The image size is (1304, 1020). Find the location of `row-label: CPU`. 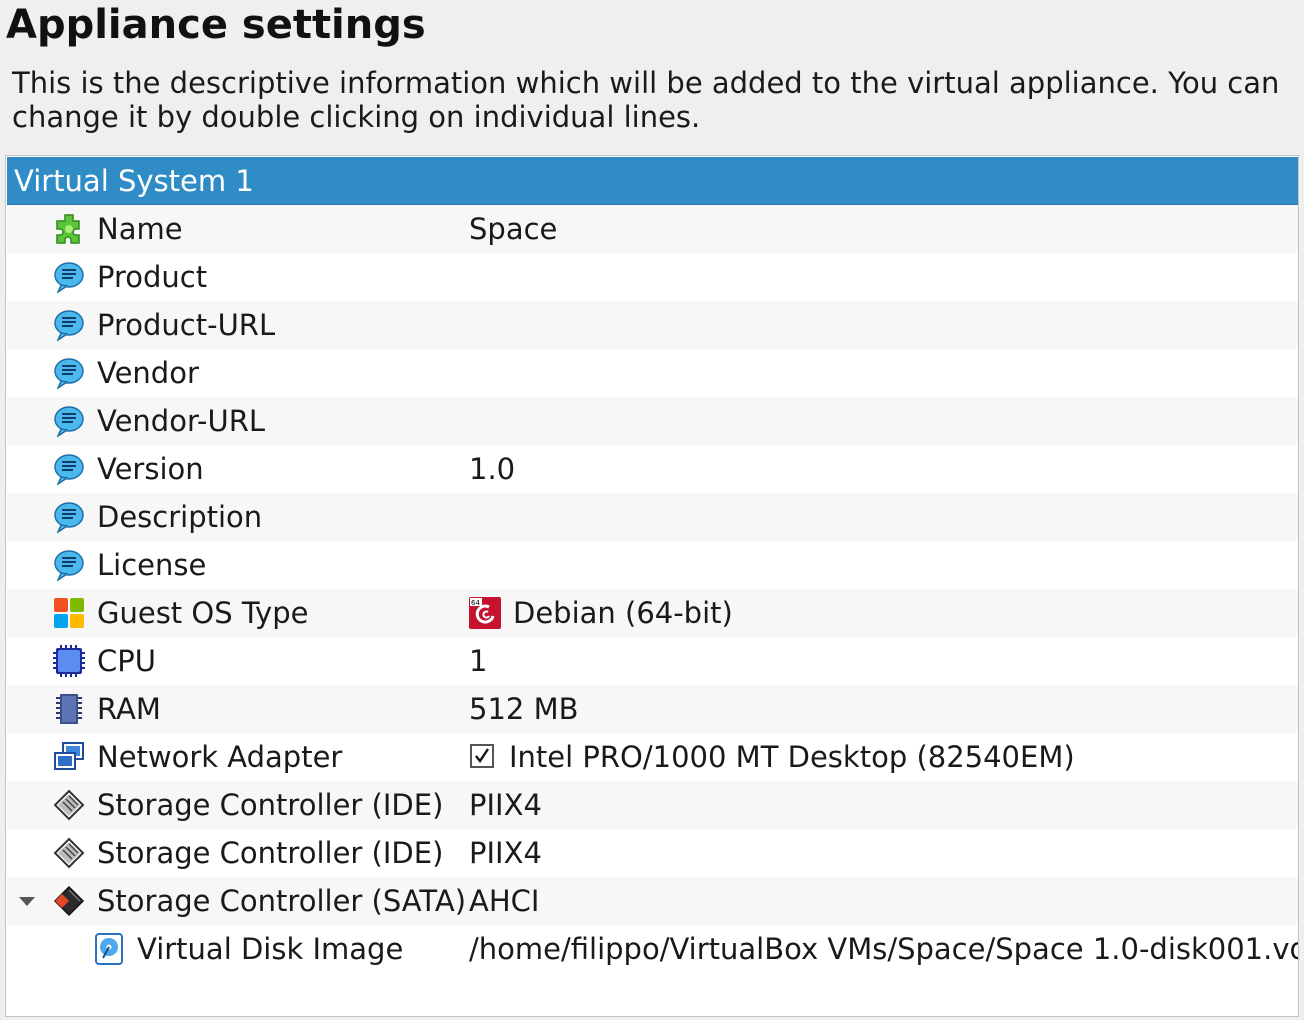

row-label: CPU is located at coordinates (126, 661).